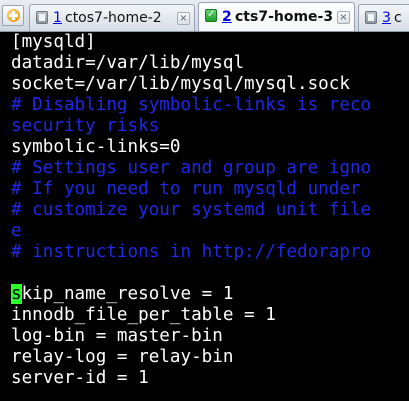  I want to click on new-session-button, so click(13, 15).